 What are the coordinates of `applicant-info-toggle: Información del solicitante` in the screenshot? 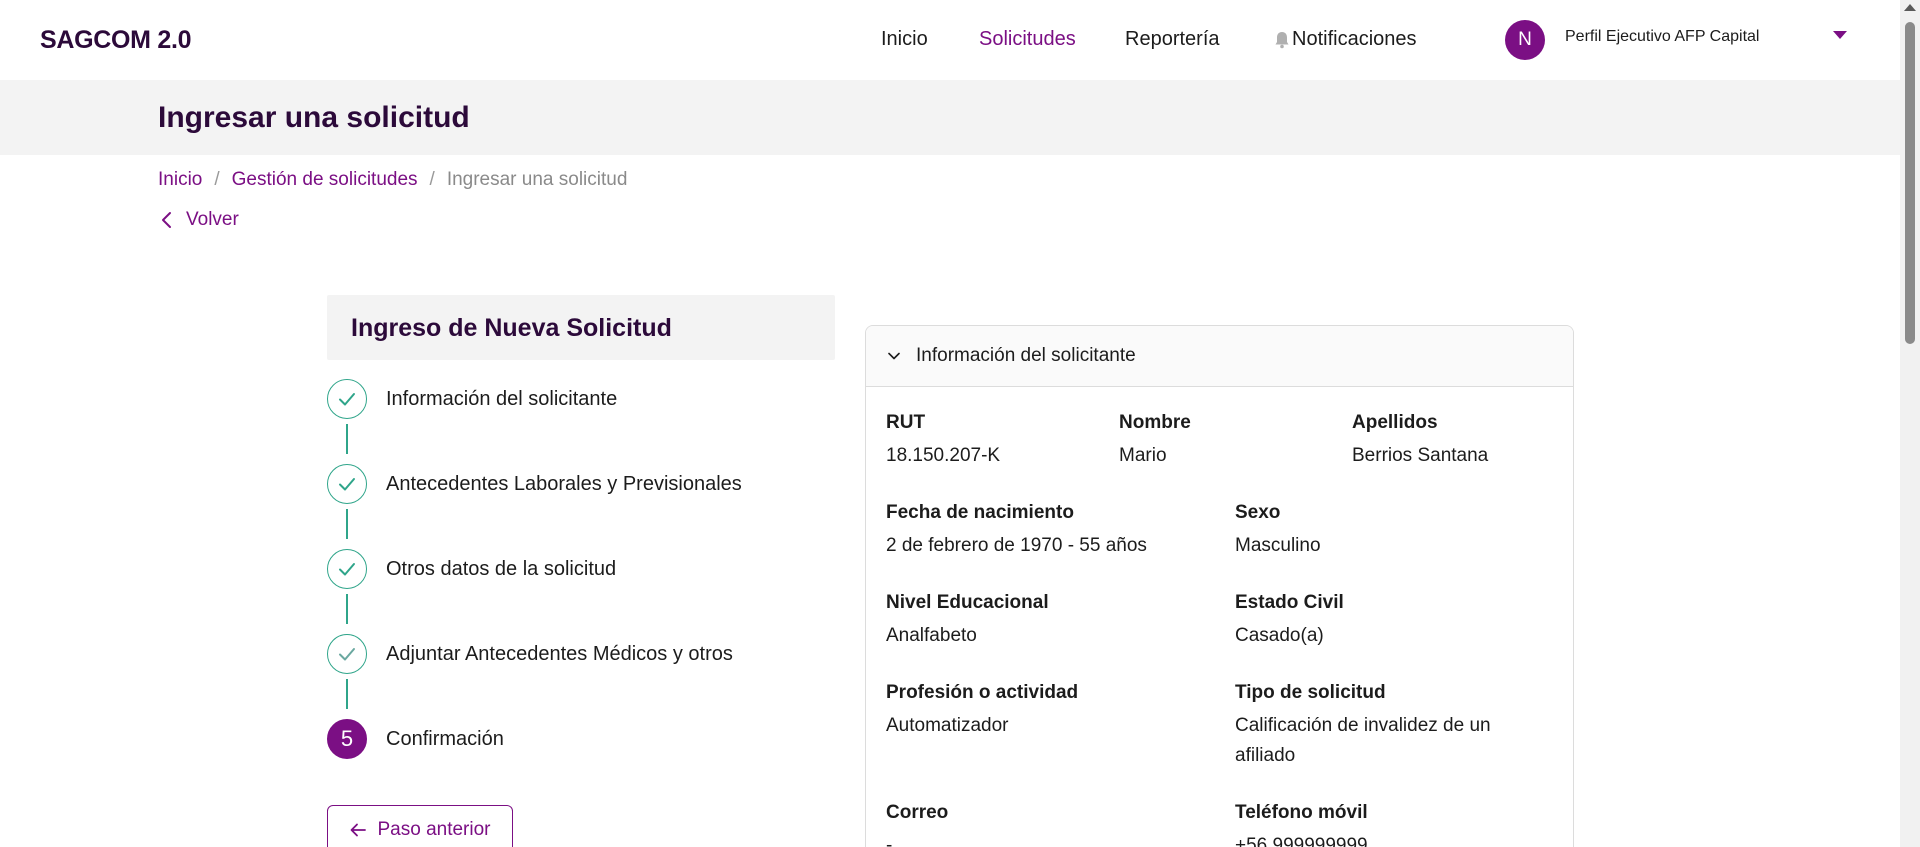 It's located at (1219, 356).